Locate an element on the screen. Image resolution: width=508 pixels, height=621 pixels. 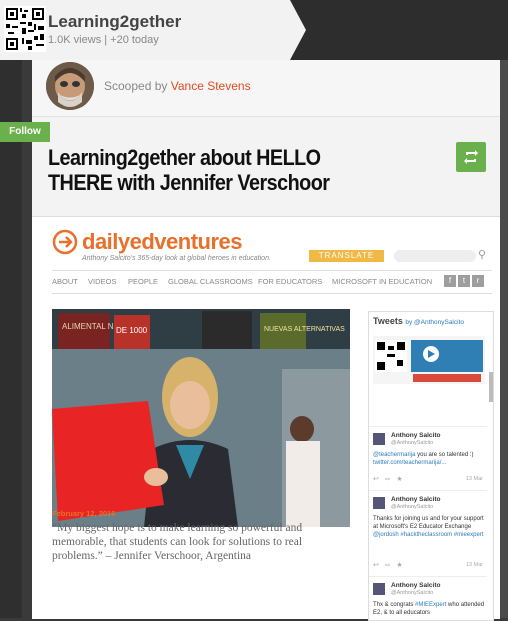
tweet-body: you are so talented :) is located at coordinates (444, 455).